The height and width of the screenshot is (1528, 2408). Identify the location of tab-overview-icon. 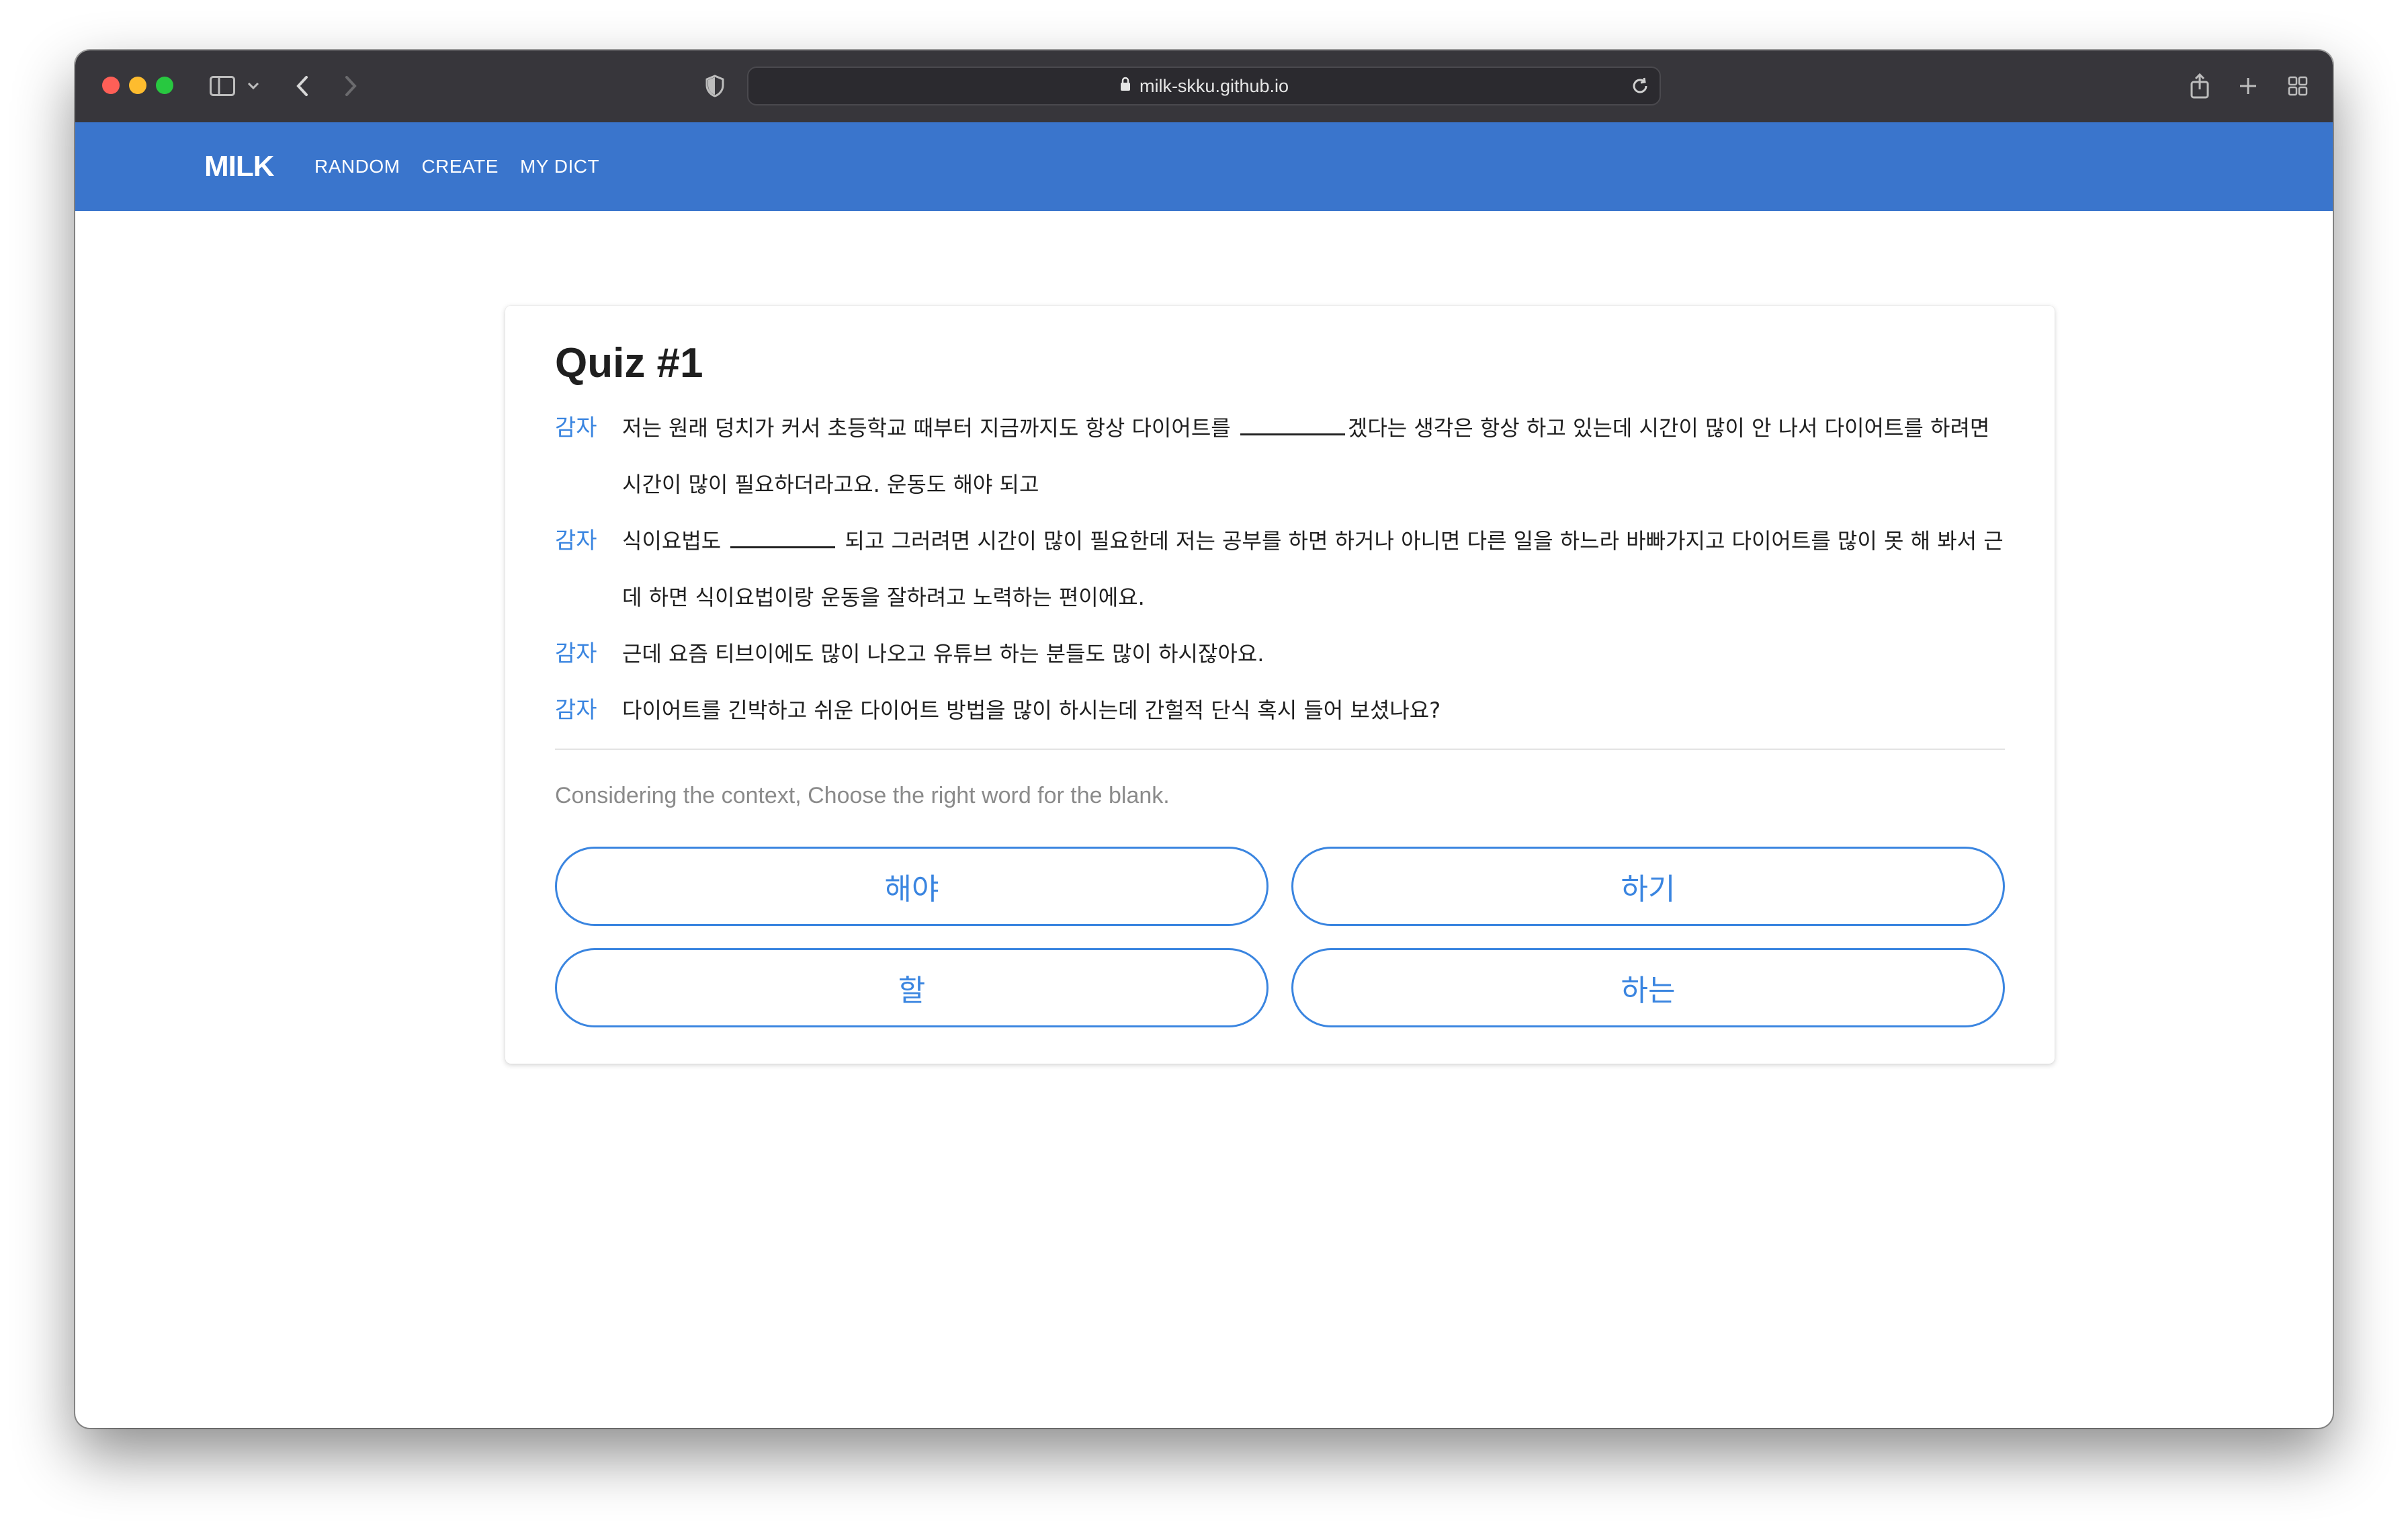
(2297, 86).